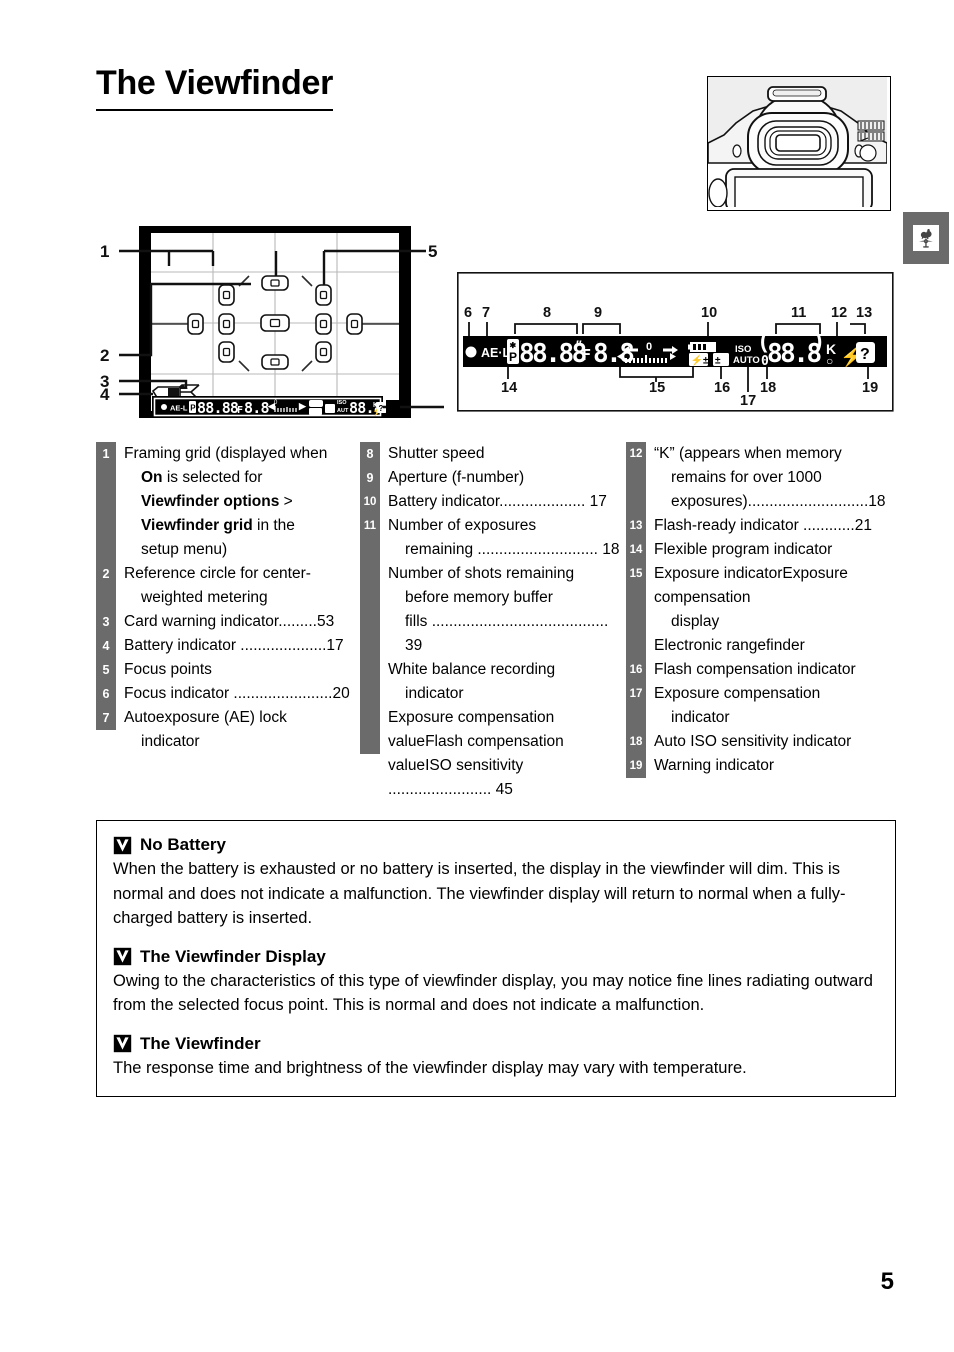 This screenshot has width=954, height=1352. I want to click on legend-item-text: Focus points, so click(238, 670).